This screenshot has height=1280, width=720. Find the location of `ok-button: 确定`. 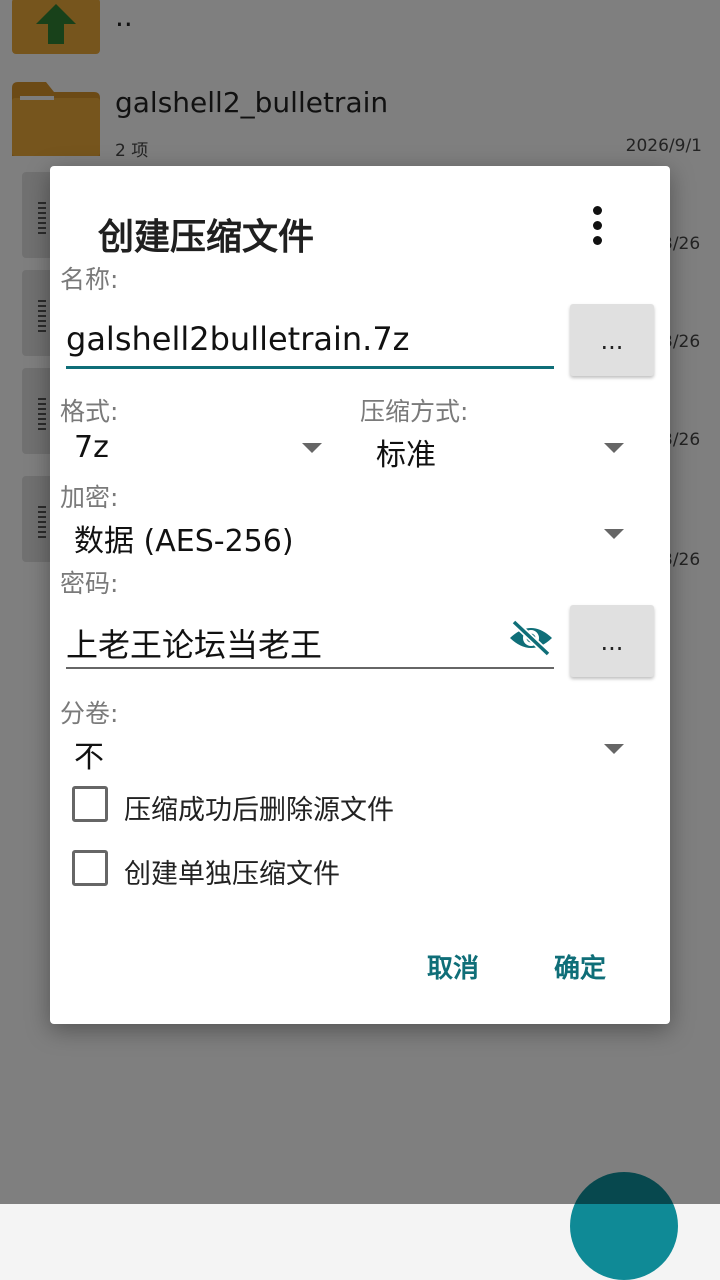

ok-button: 确定 is located at coordinates (580, 966).